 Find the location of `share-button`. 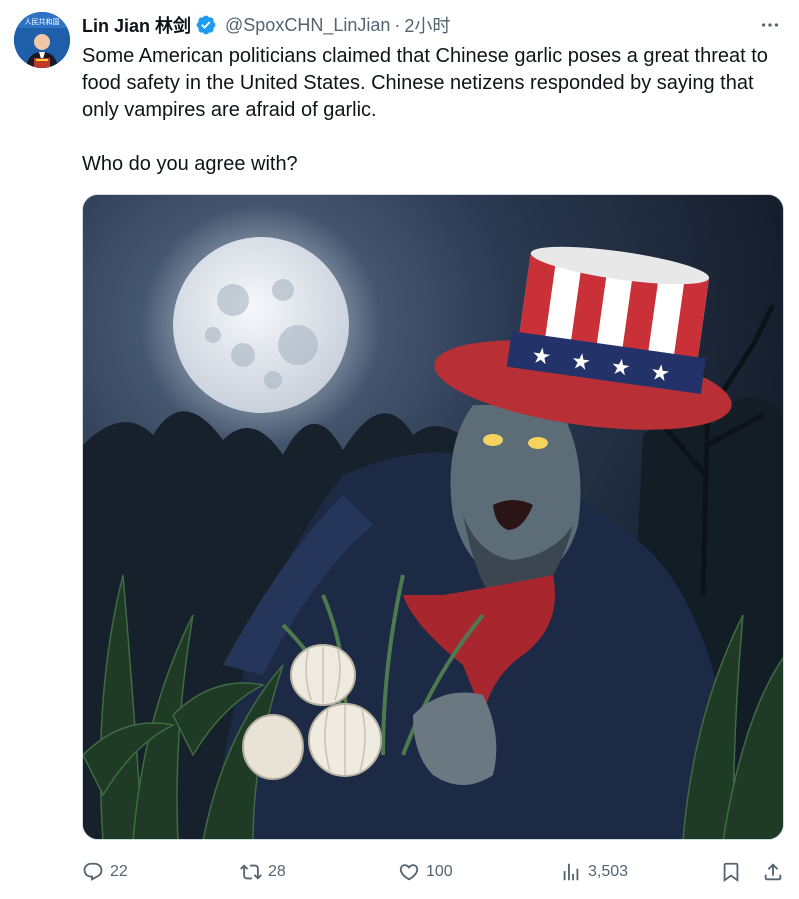

share-button is located at coordinates (773, 872).